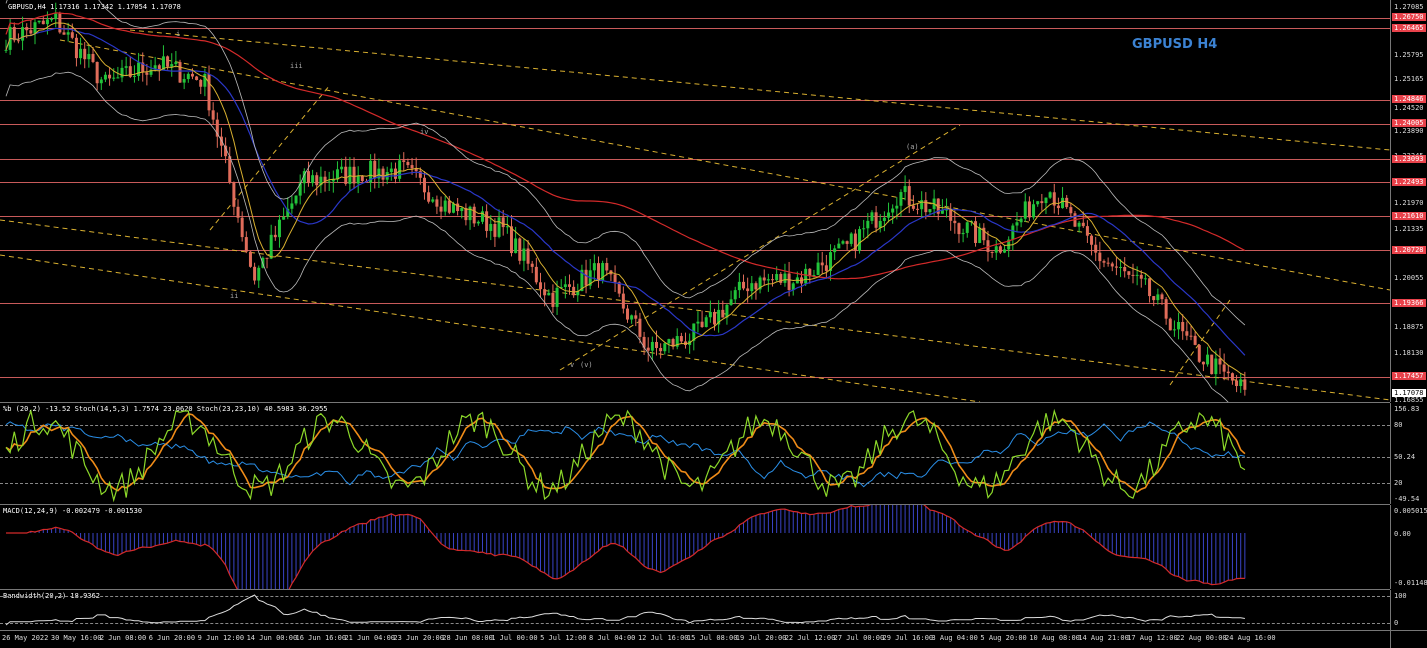 The image size is (1427, 648). What do you see at coordinates (695, 610) in the screenshot?
I see `bandwidth-pane: Bandwidth(20,2) 18.9362` at bounding box center [695, 610].